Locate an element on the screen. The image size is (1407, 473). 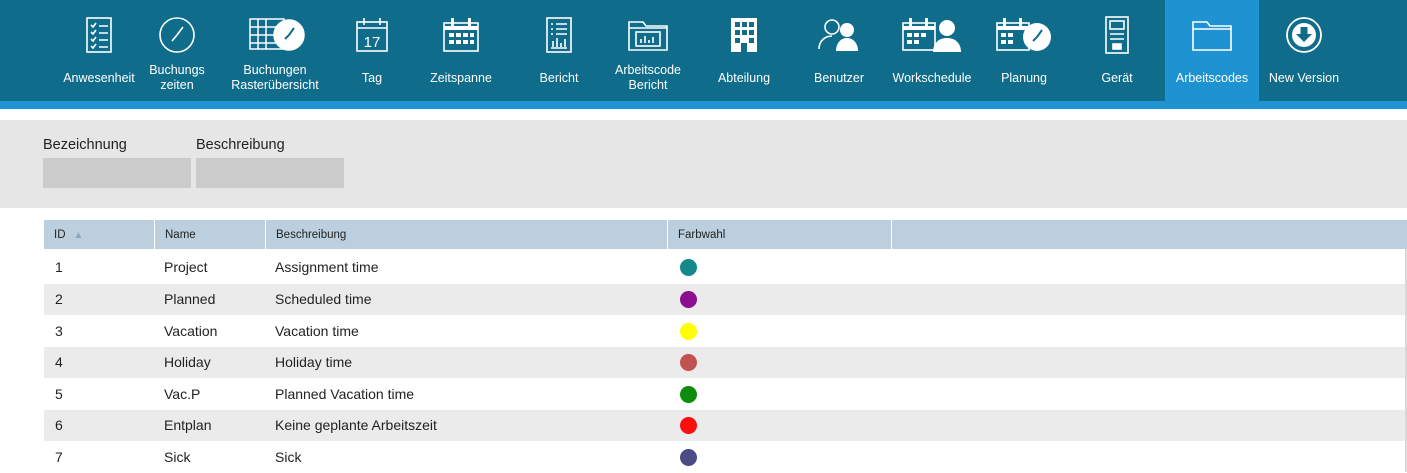
nav-label: Arbeitscodes is located at coordinates (1212, 78).